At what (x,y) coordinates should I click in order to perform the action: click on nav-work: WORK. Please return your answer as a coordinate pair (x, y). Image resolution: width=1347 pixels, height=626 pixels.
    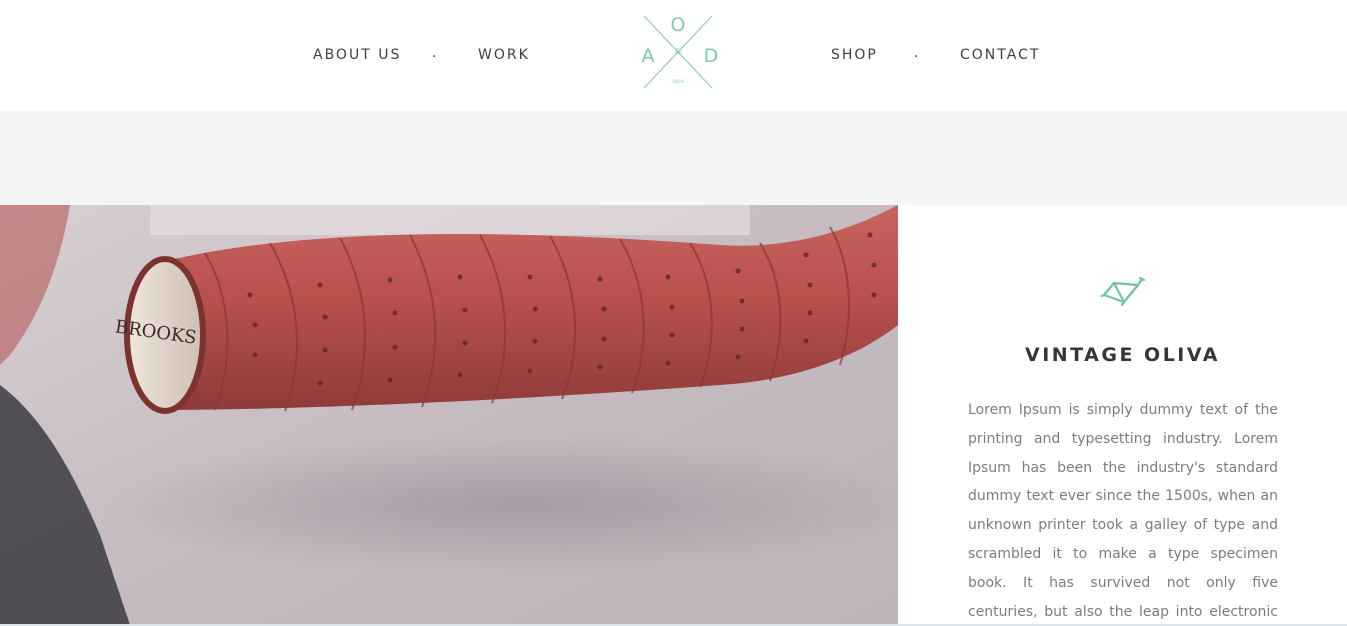
    Looking at the image, I should click on (504, 55).